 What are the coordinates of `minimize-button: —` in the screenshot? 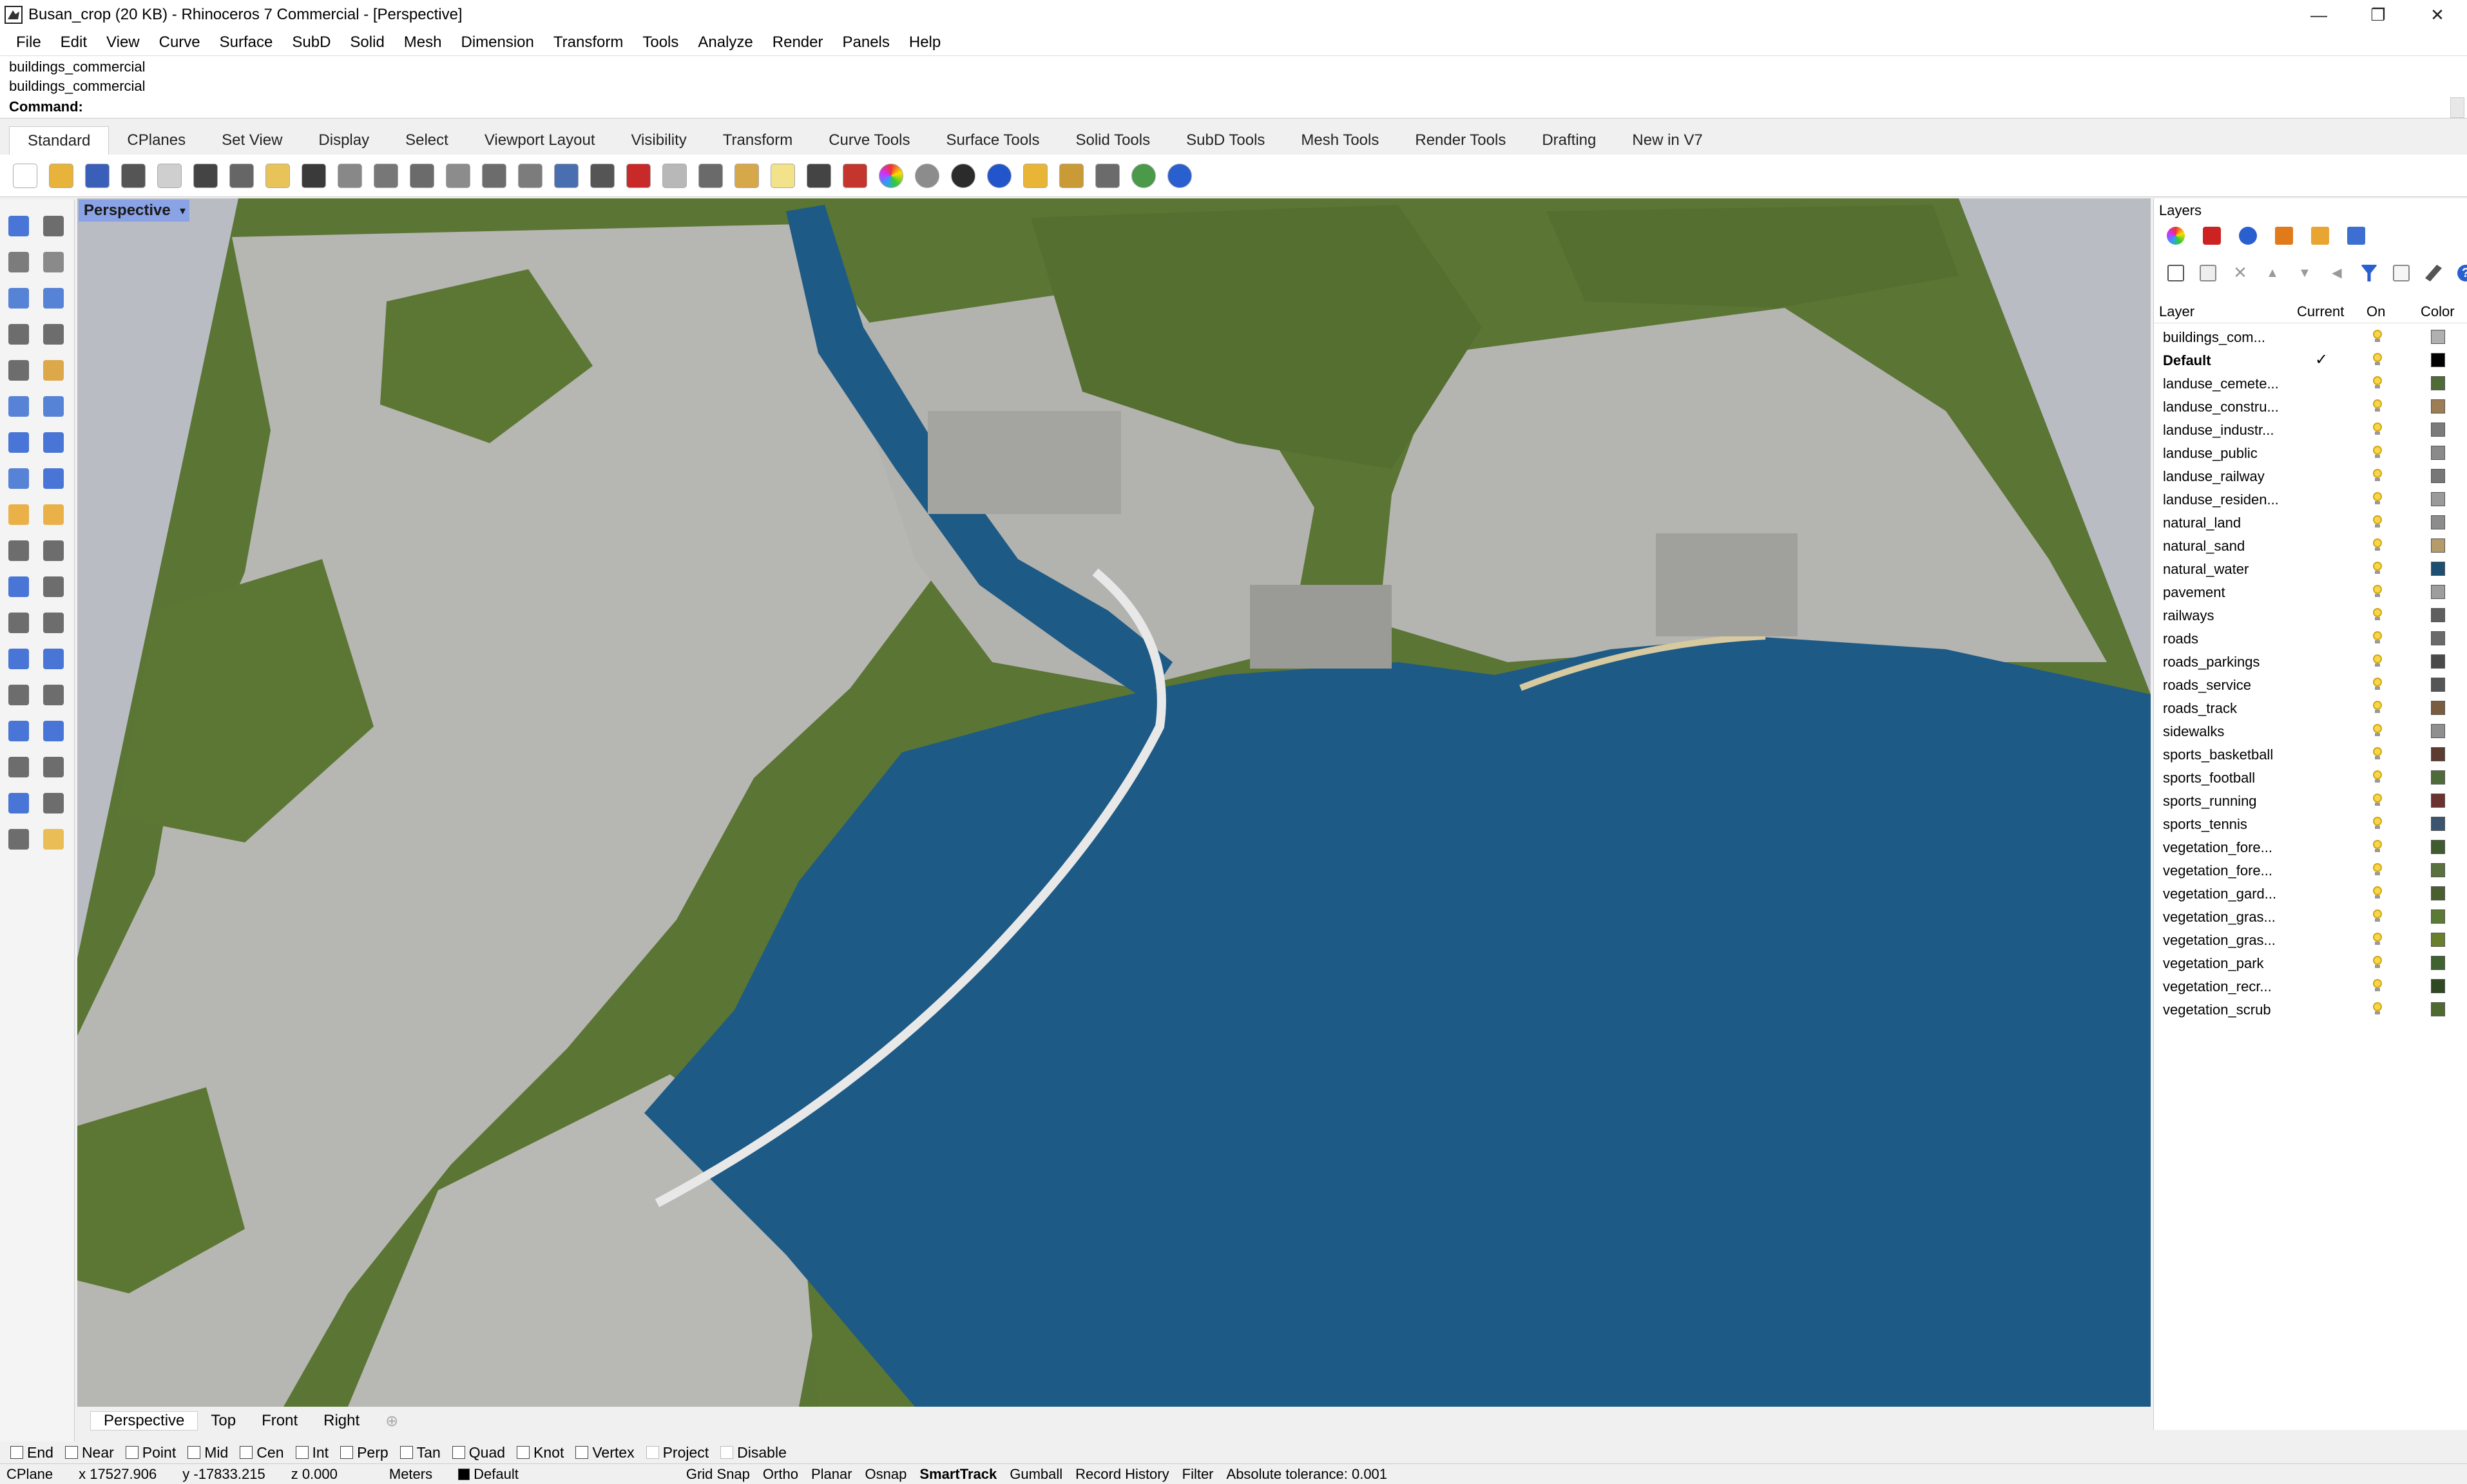 It's located at (2318, 15).